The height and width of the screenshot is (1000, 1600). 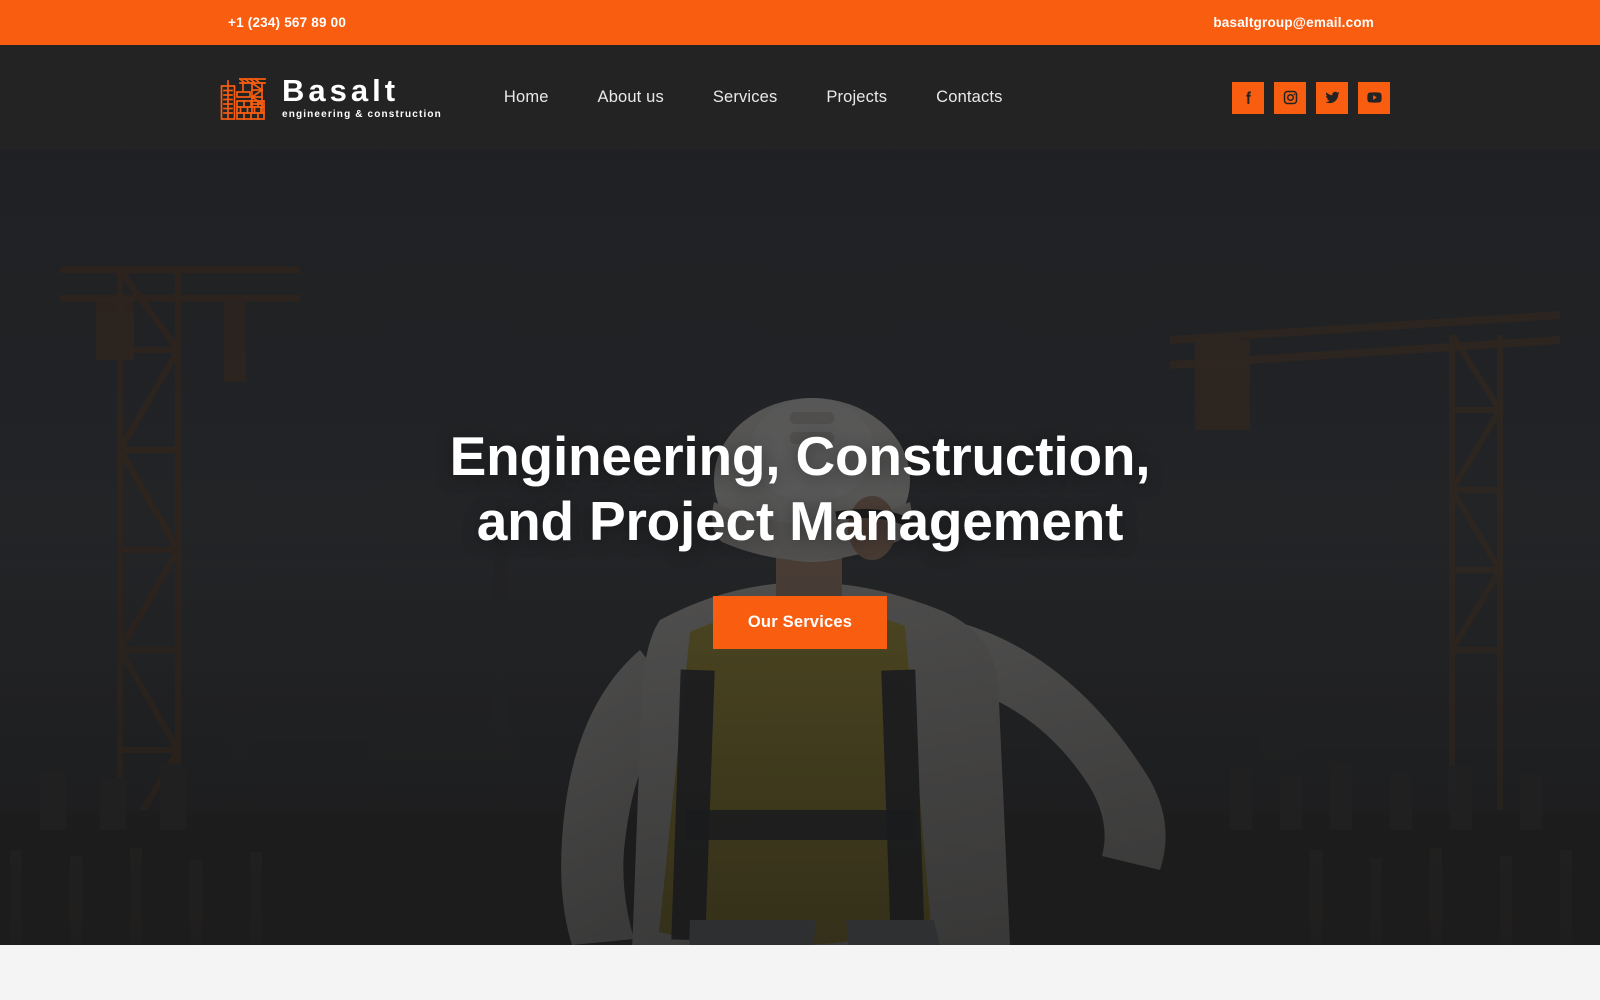 What do you see at coordinates (800, 520) in the screenshot?
I see `hero-title-line-2: and Project Management` at bounding box center [800, 520].